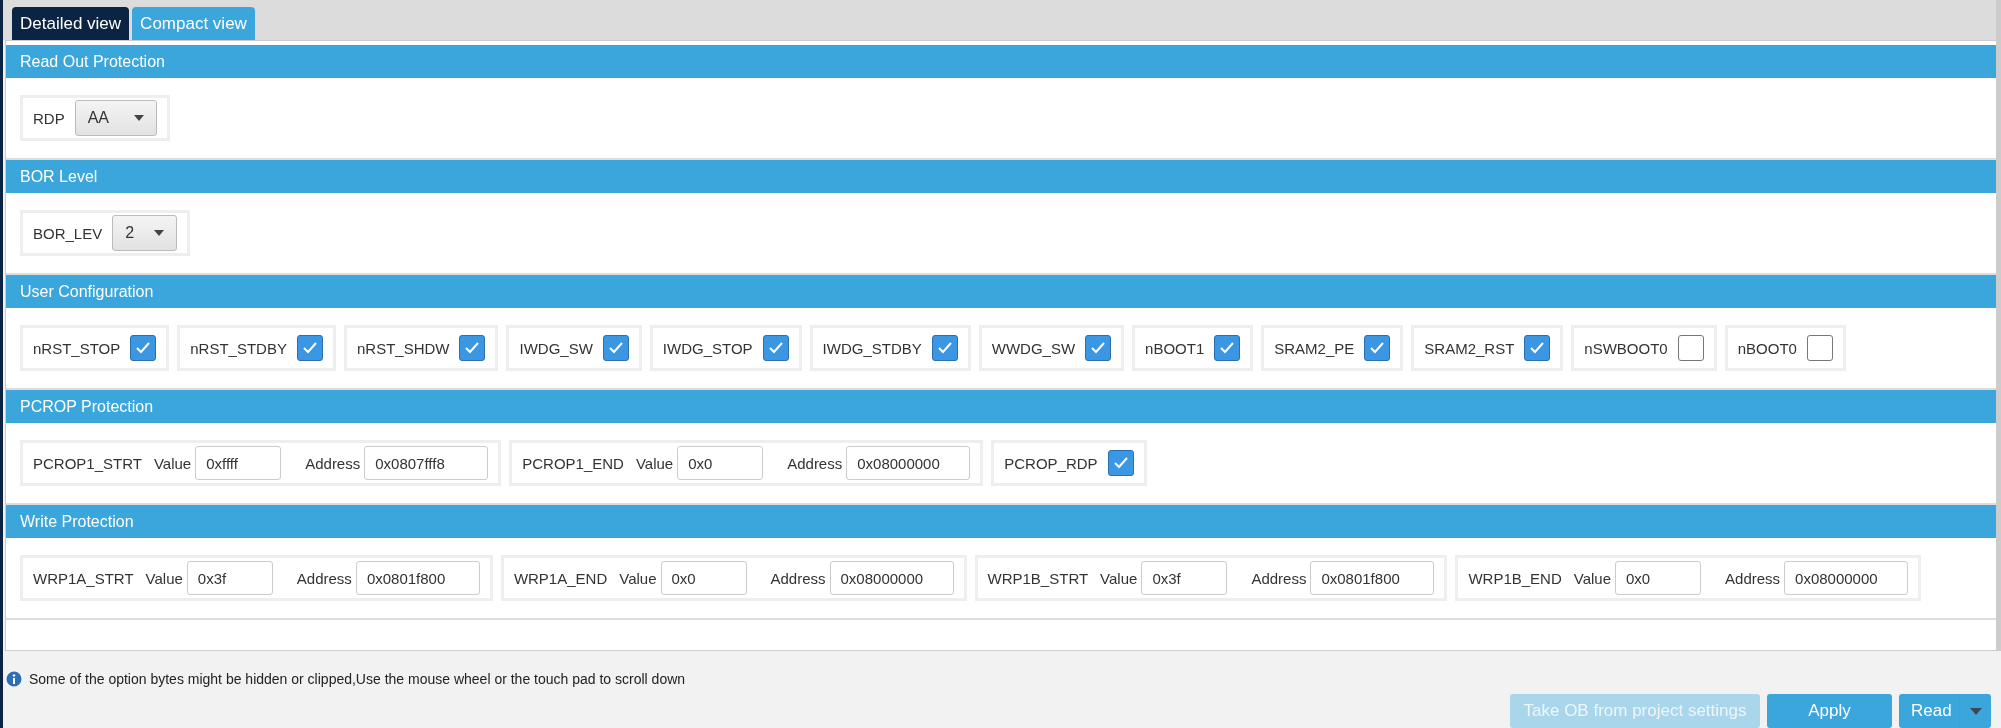  I want to click on section-header: PCROP Protection, so click(1001, 407).